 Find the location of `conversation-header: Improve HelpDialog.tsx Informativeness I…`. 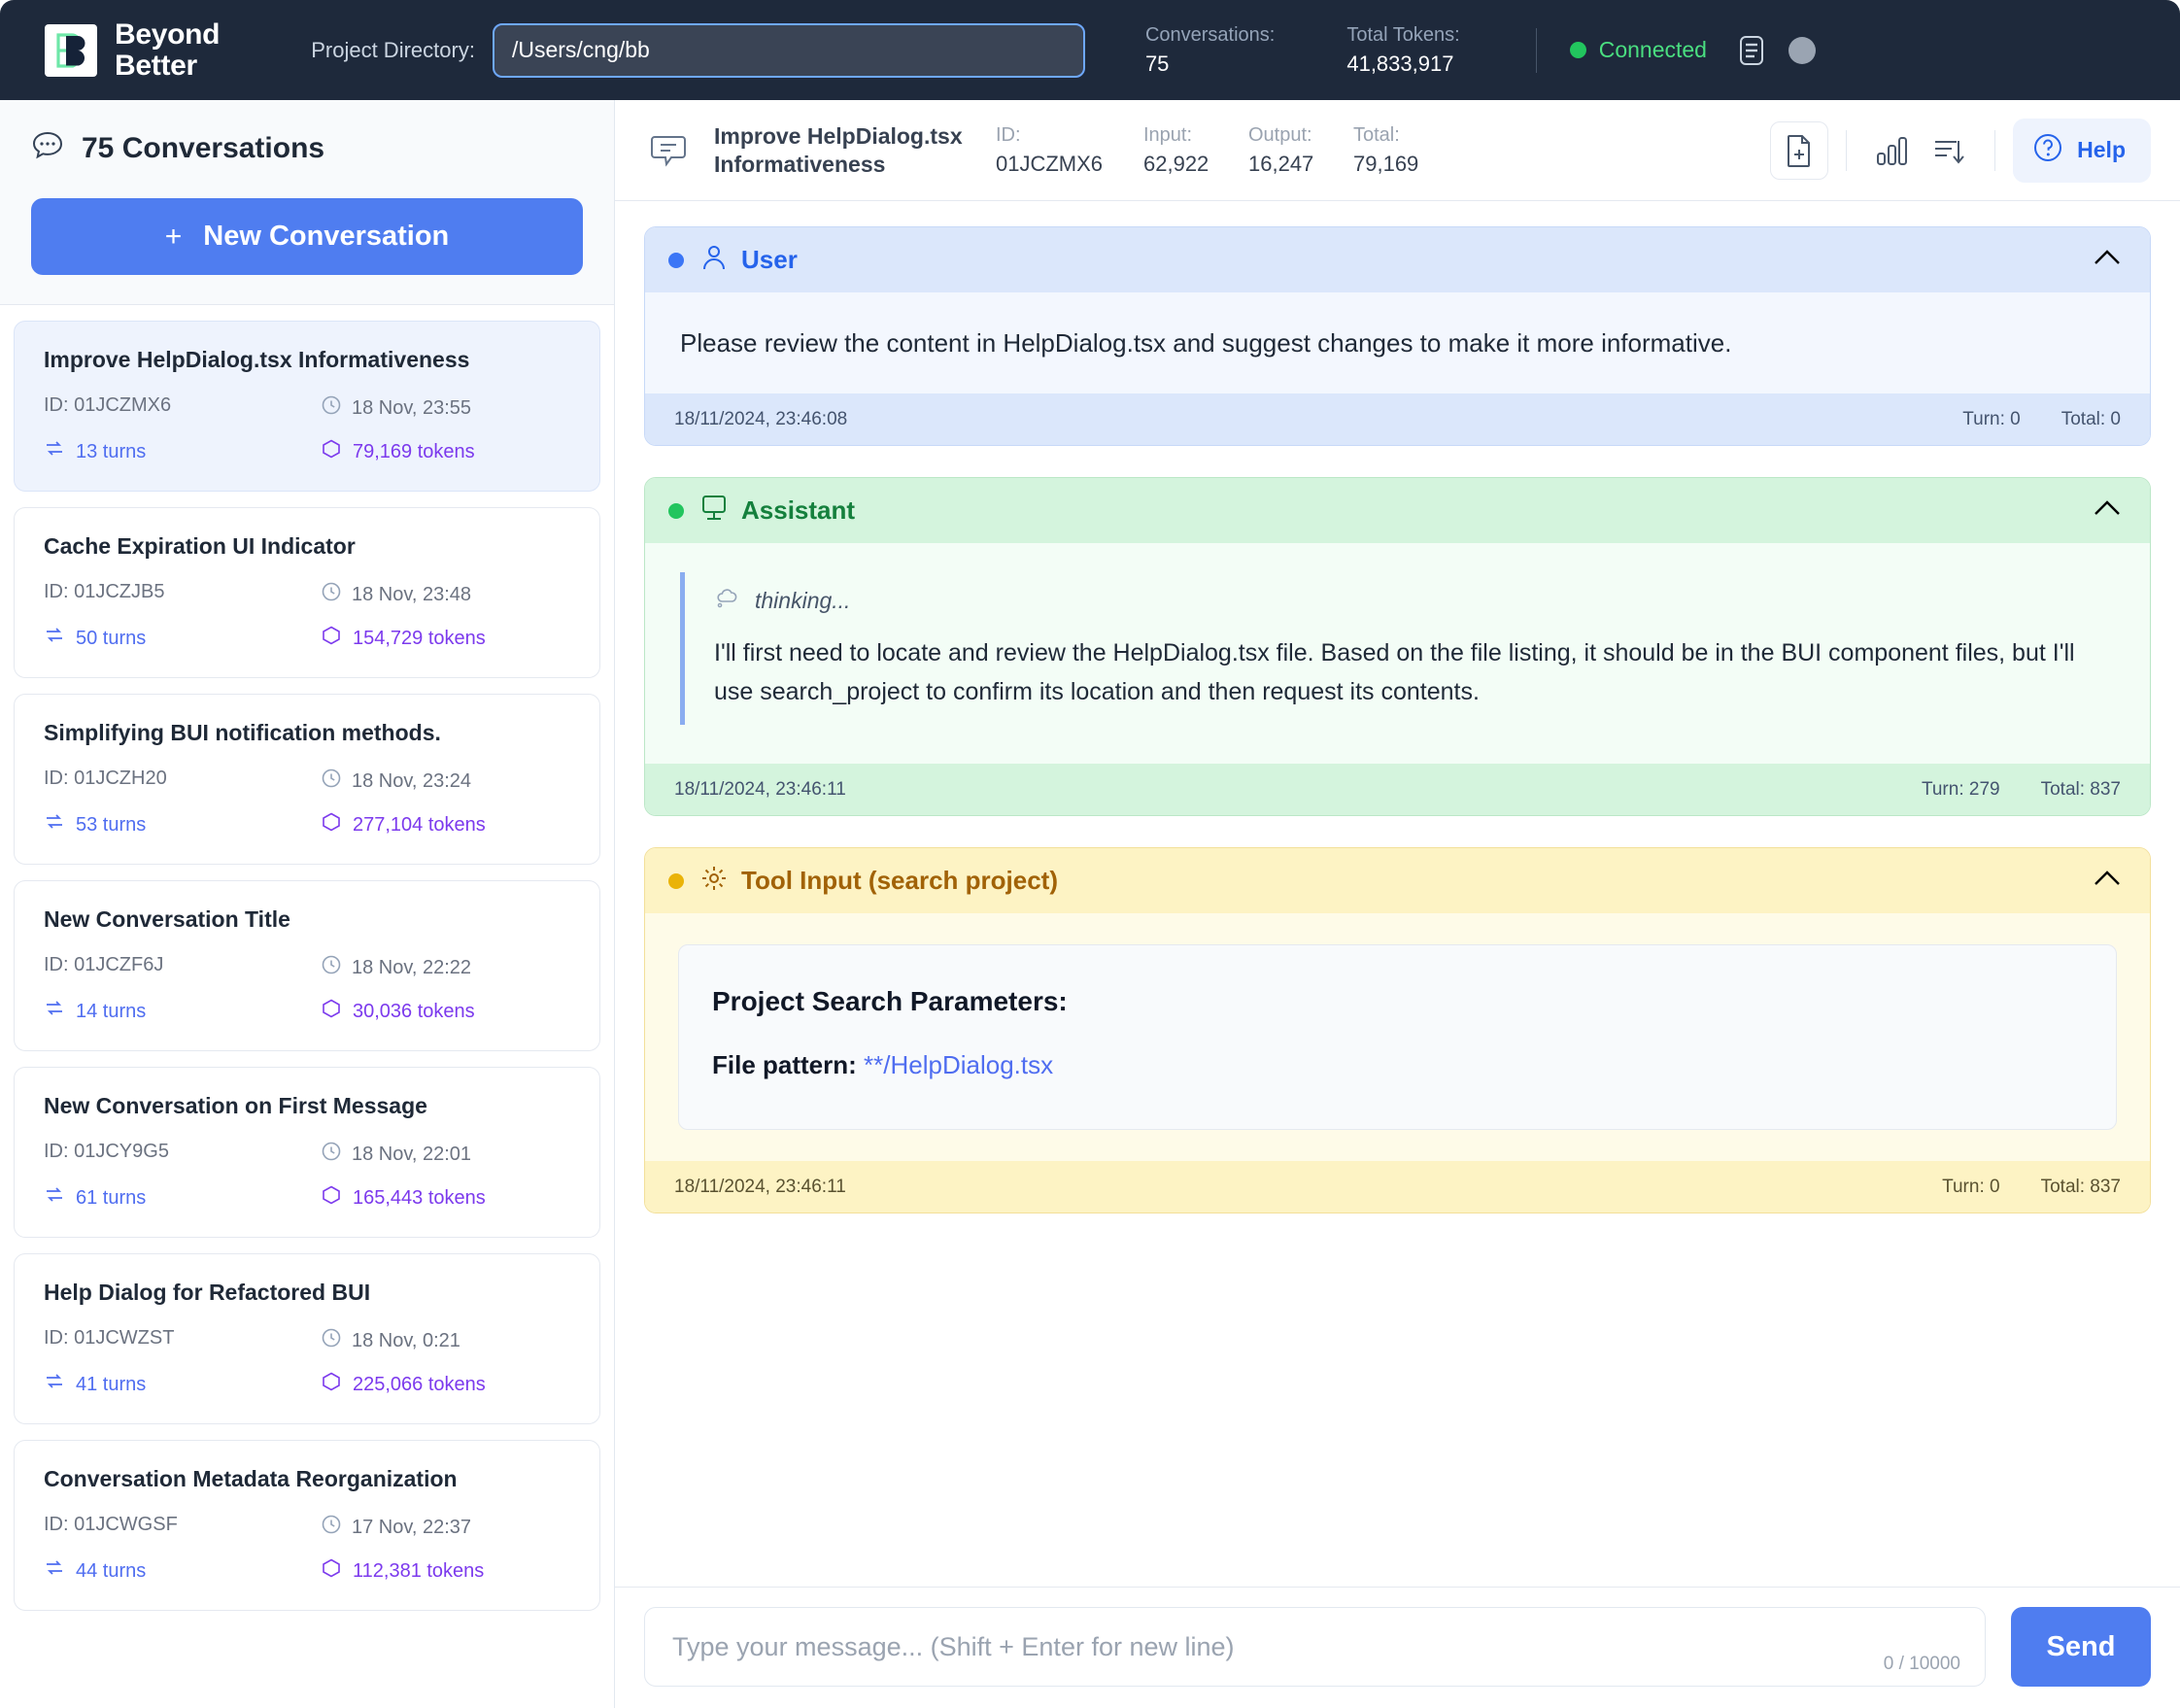

conversation-header: Improve HelpDialog.tsx Informativeness I… is located at coordinates (1397, 150).